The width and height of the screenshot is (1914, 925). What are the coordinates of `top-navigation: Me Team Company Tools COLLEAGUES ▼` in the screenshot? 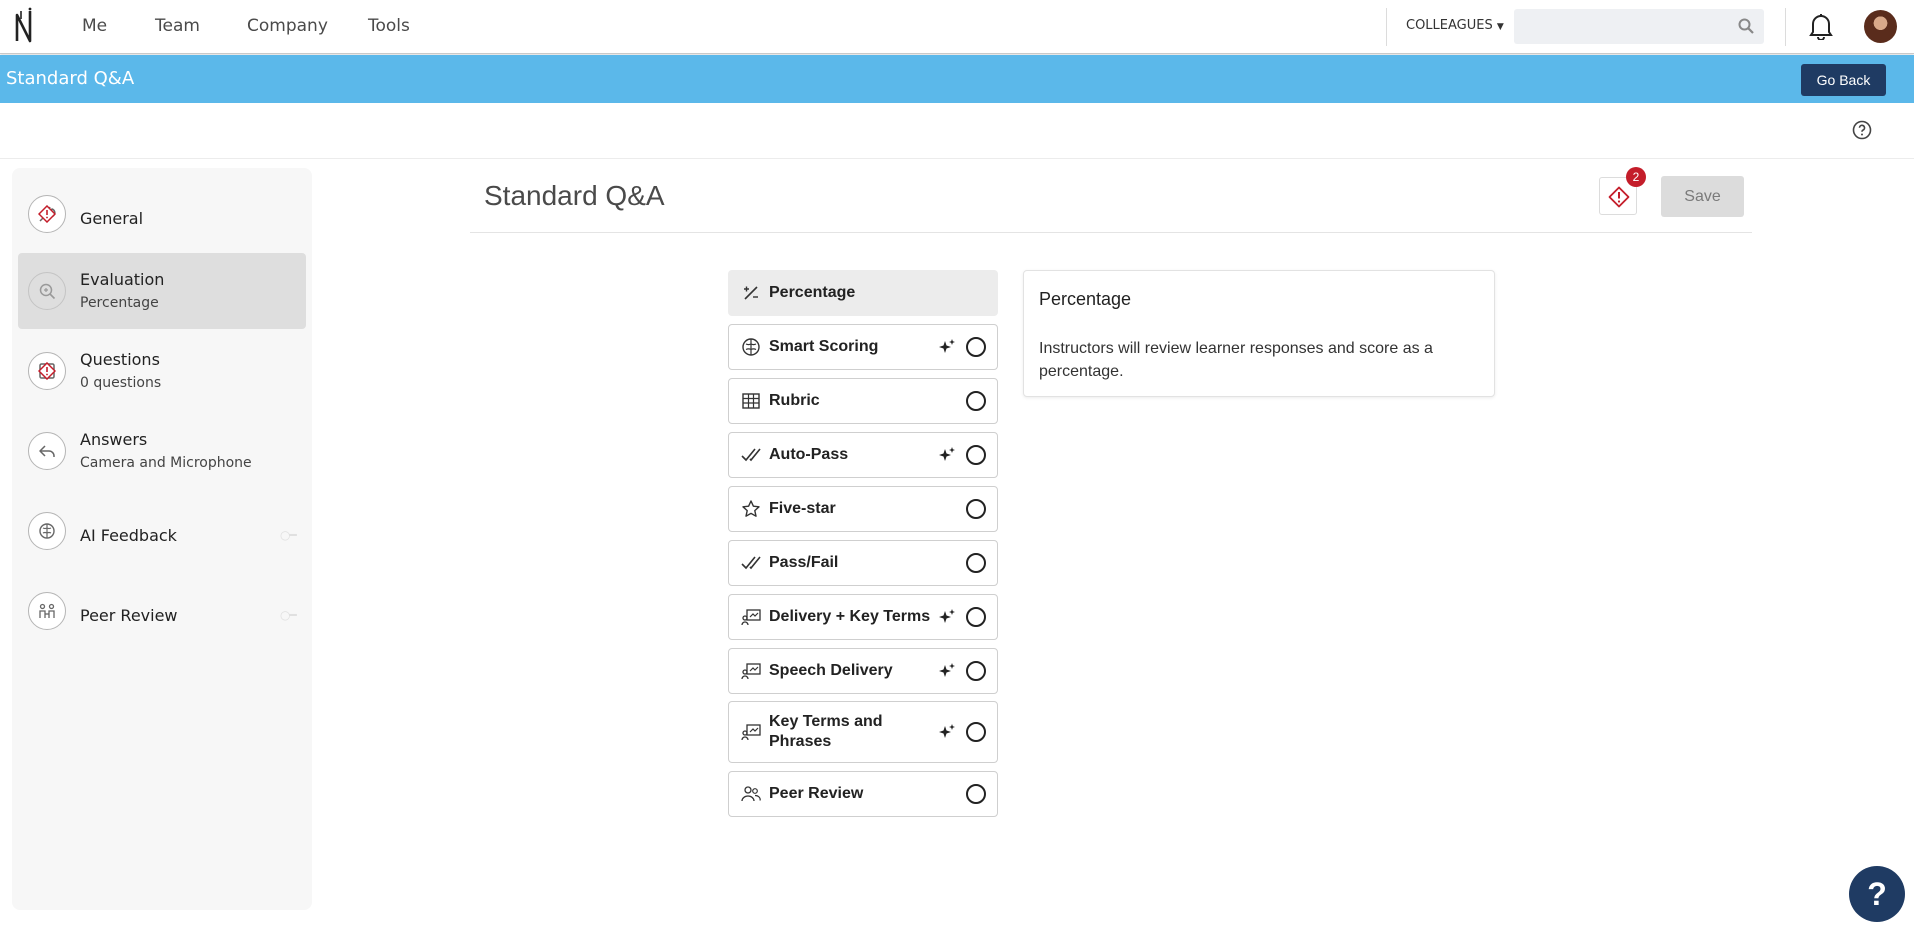 It's located at (957, 27).